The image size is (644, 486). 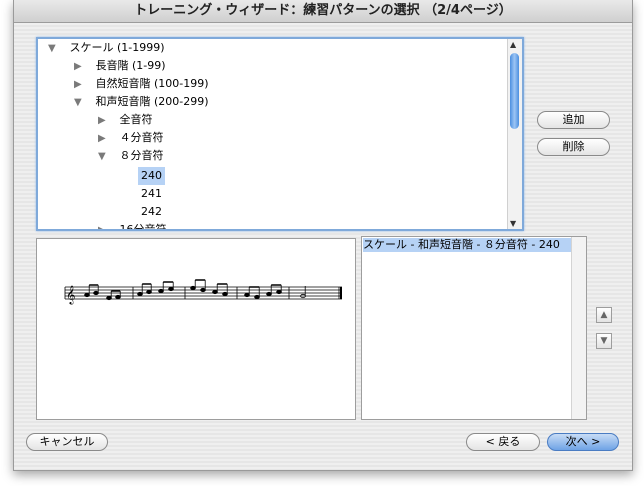 I want to click on list-item: スケール - 和声短音階 - ８分音符 - 240, so click(x=467, y=245).